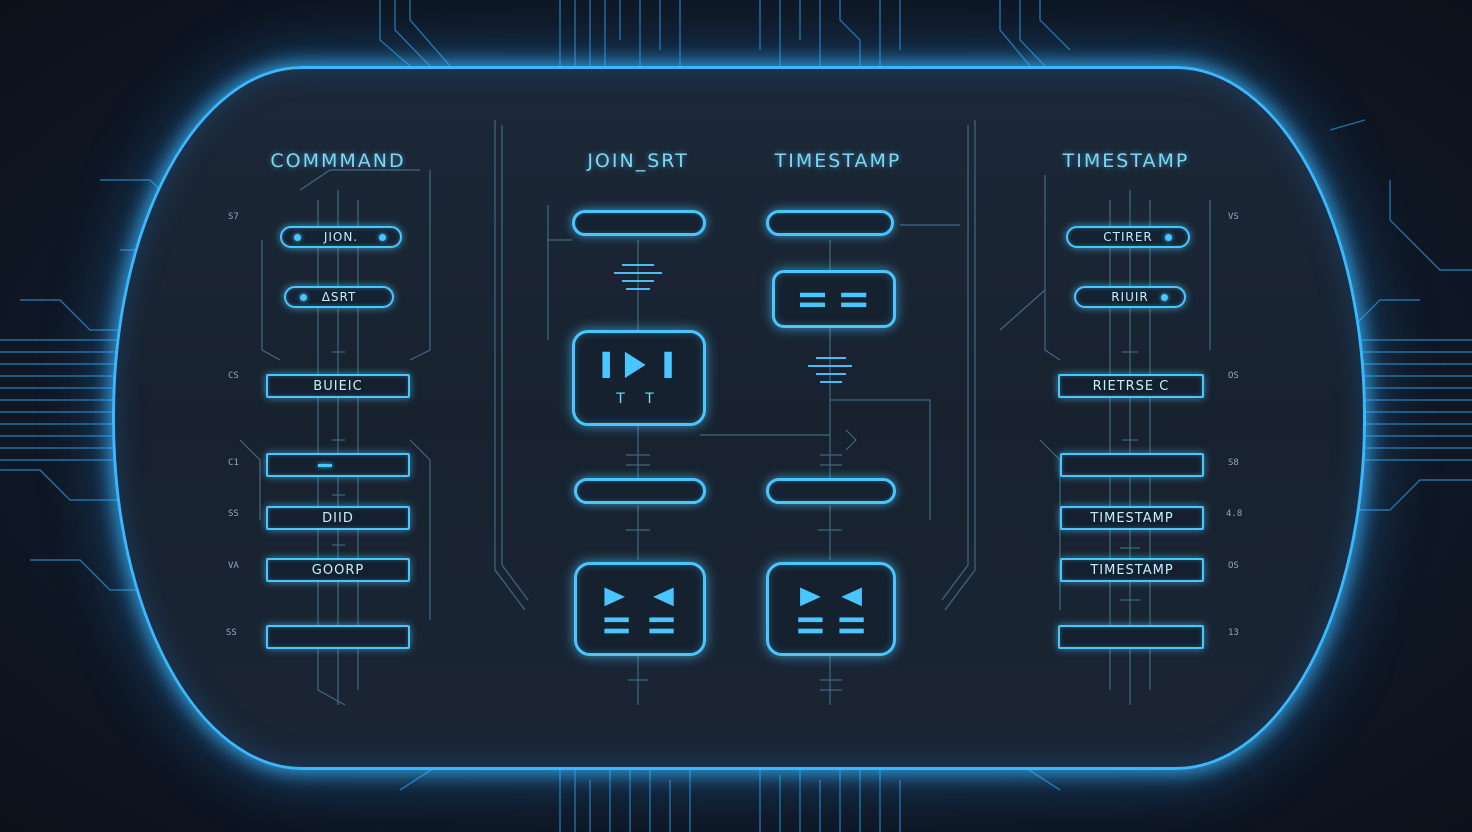 The width and height of the screenshot is (1472, 832). What do you see at coordinates (830, 223) in the screenshot?
I see `timestamp-top-pill` at bounding box center [830, 223].